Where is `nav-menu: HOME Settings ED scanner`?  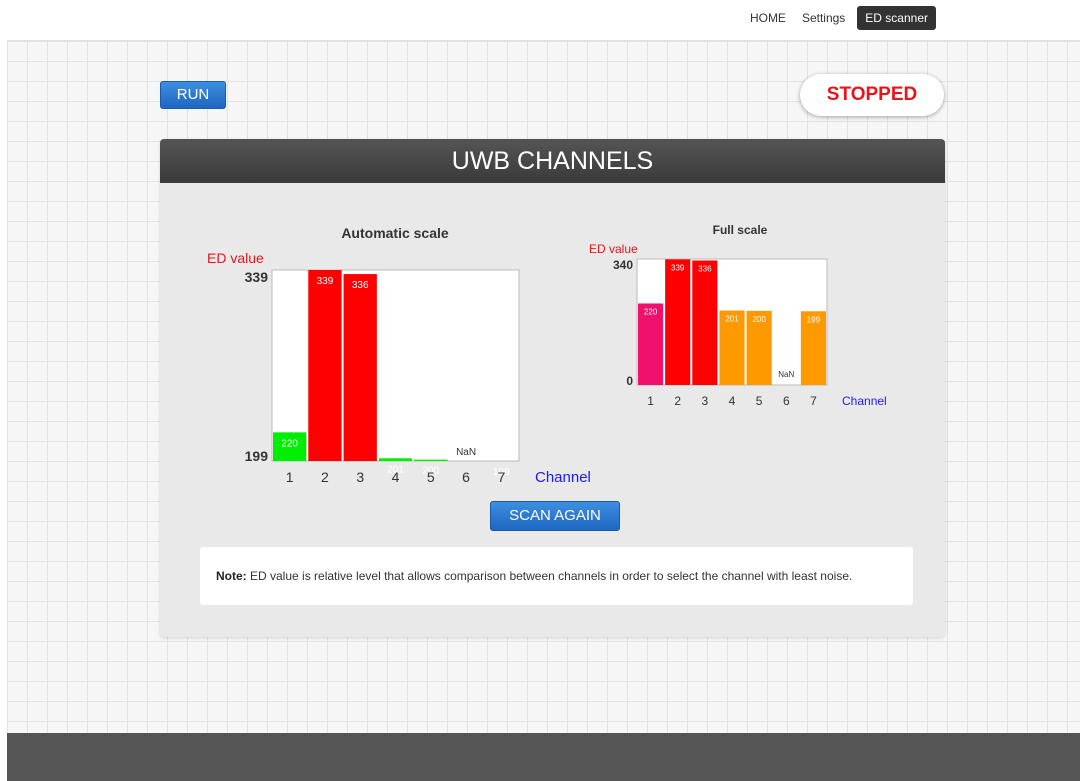
nav-menu: HOME Settings ED scanner is located at coordinates (841, 18).